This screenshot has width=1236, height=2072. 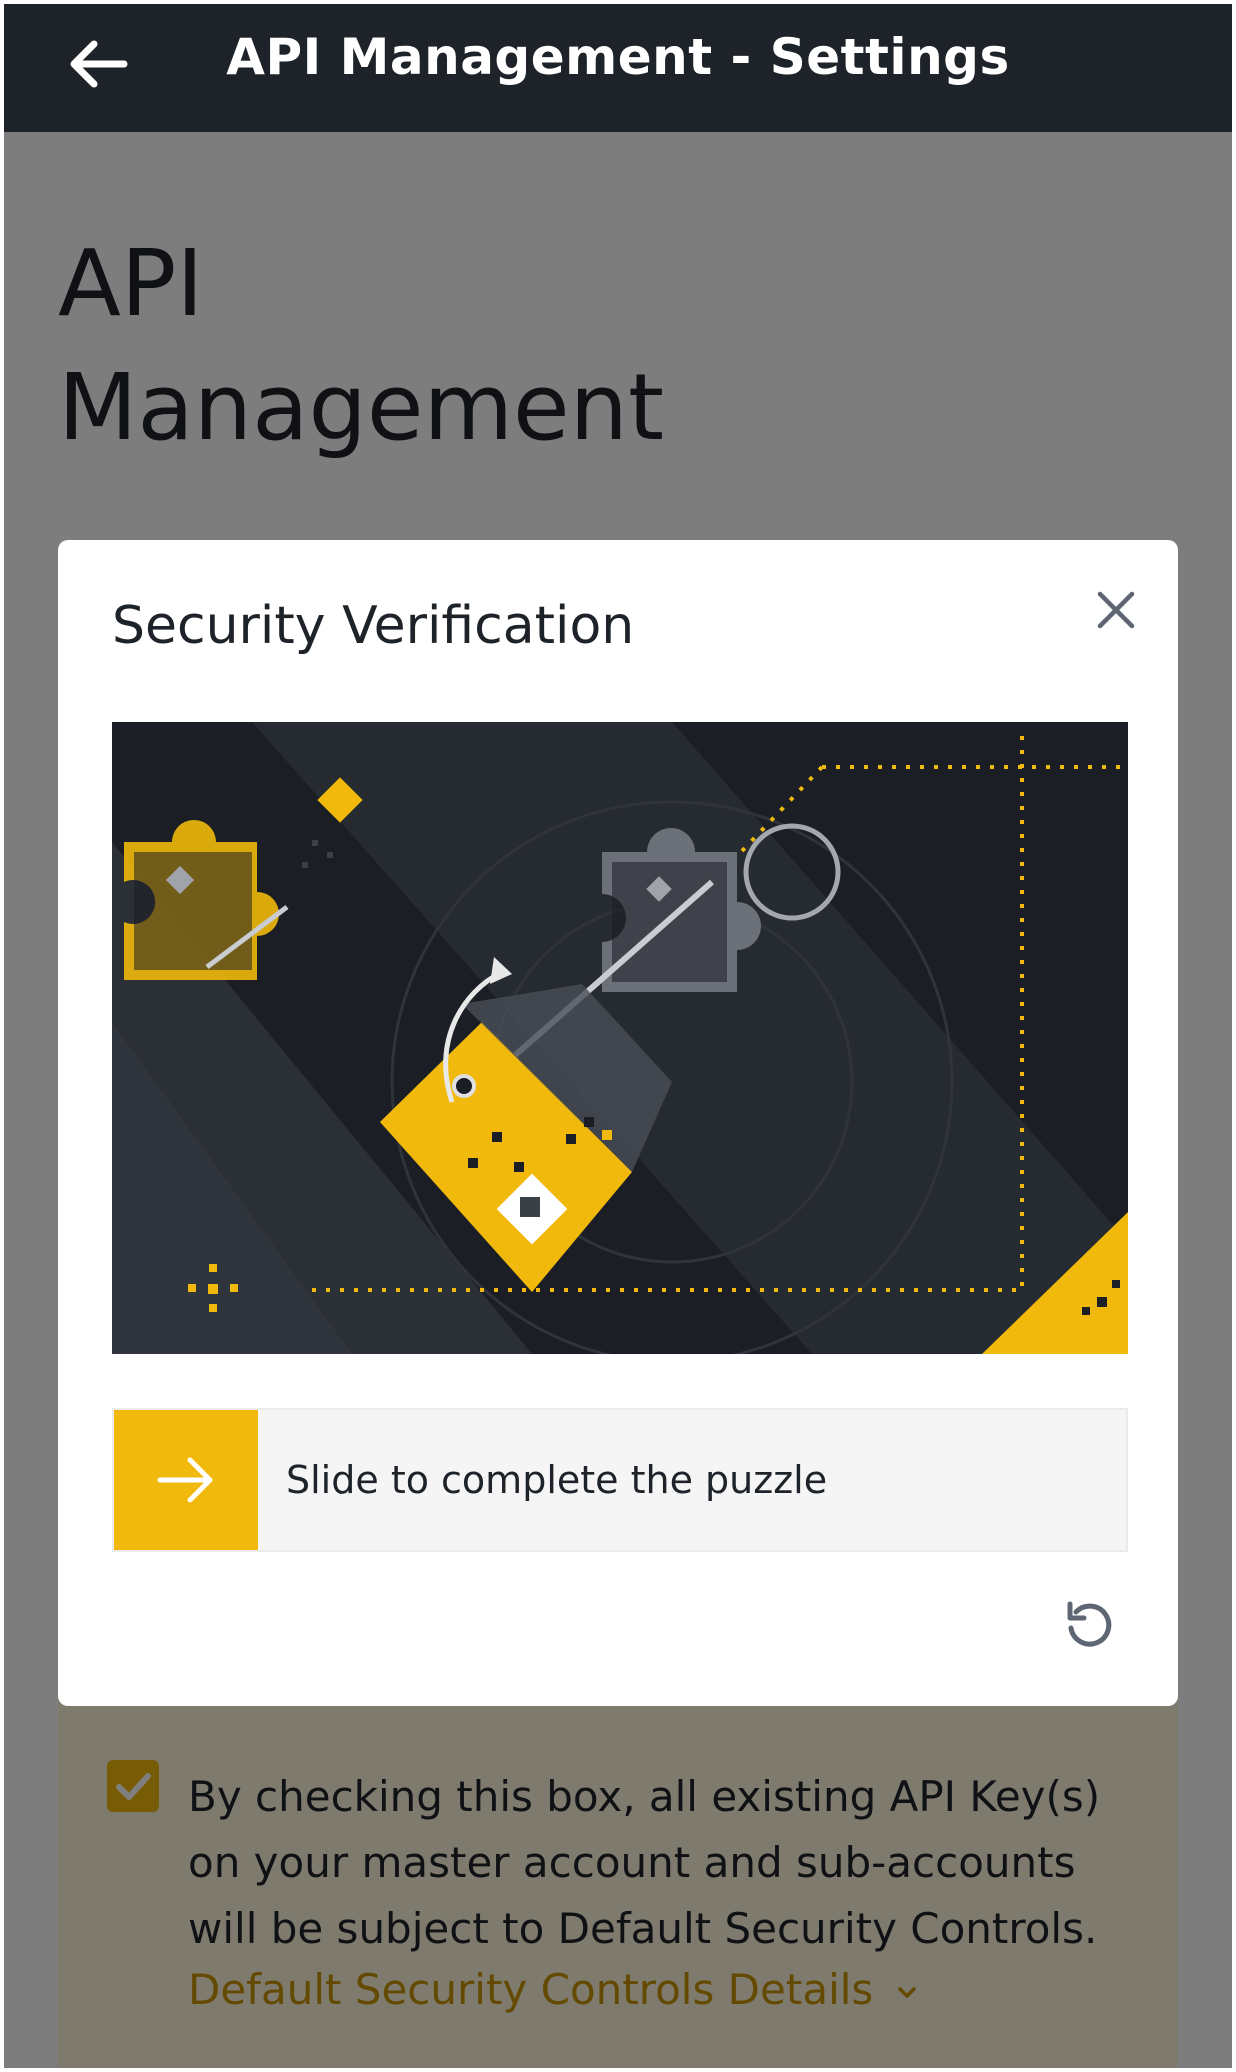 What do you see at coordinates (557, 1480) in the screenshot?
I see `slider-label: Slide to complete the puzzle` at bounding box center [557, 1480].